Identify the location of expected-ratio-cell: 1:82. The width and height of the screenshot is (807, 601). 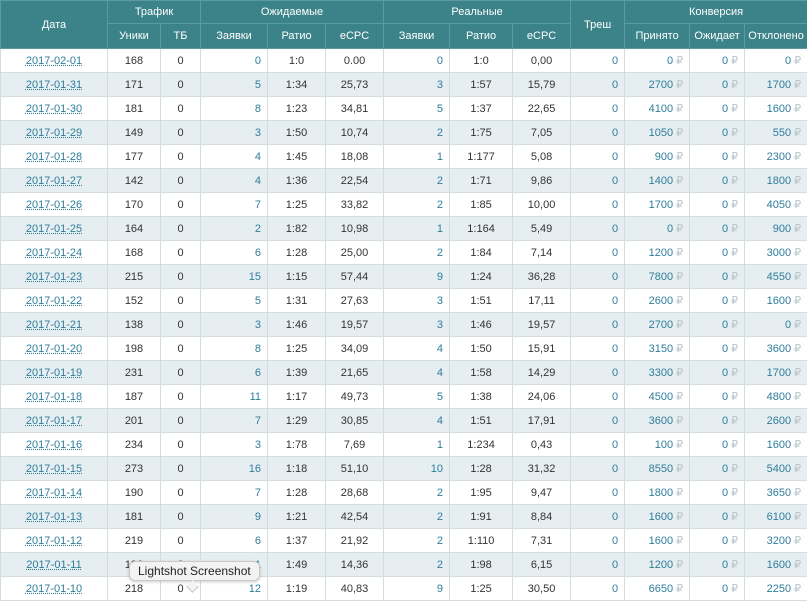
(297, 229).